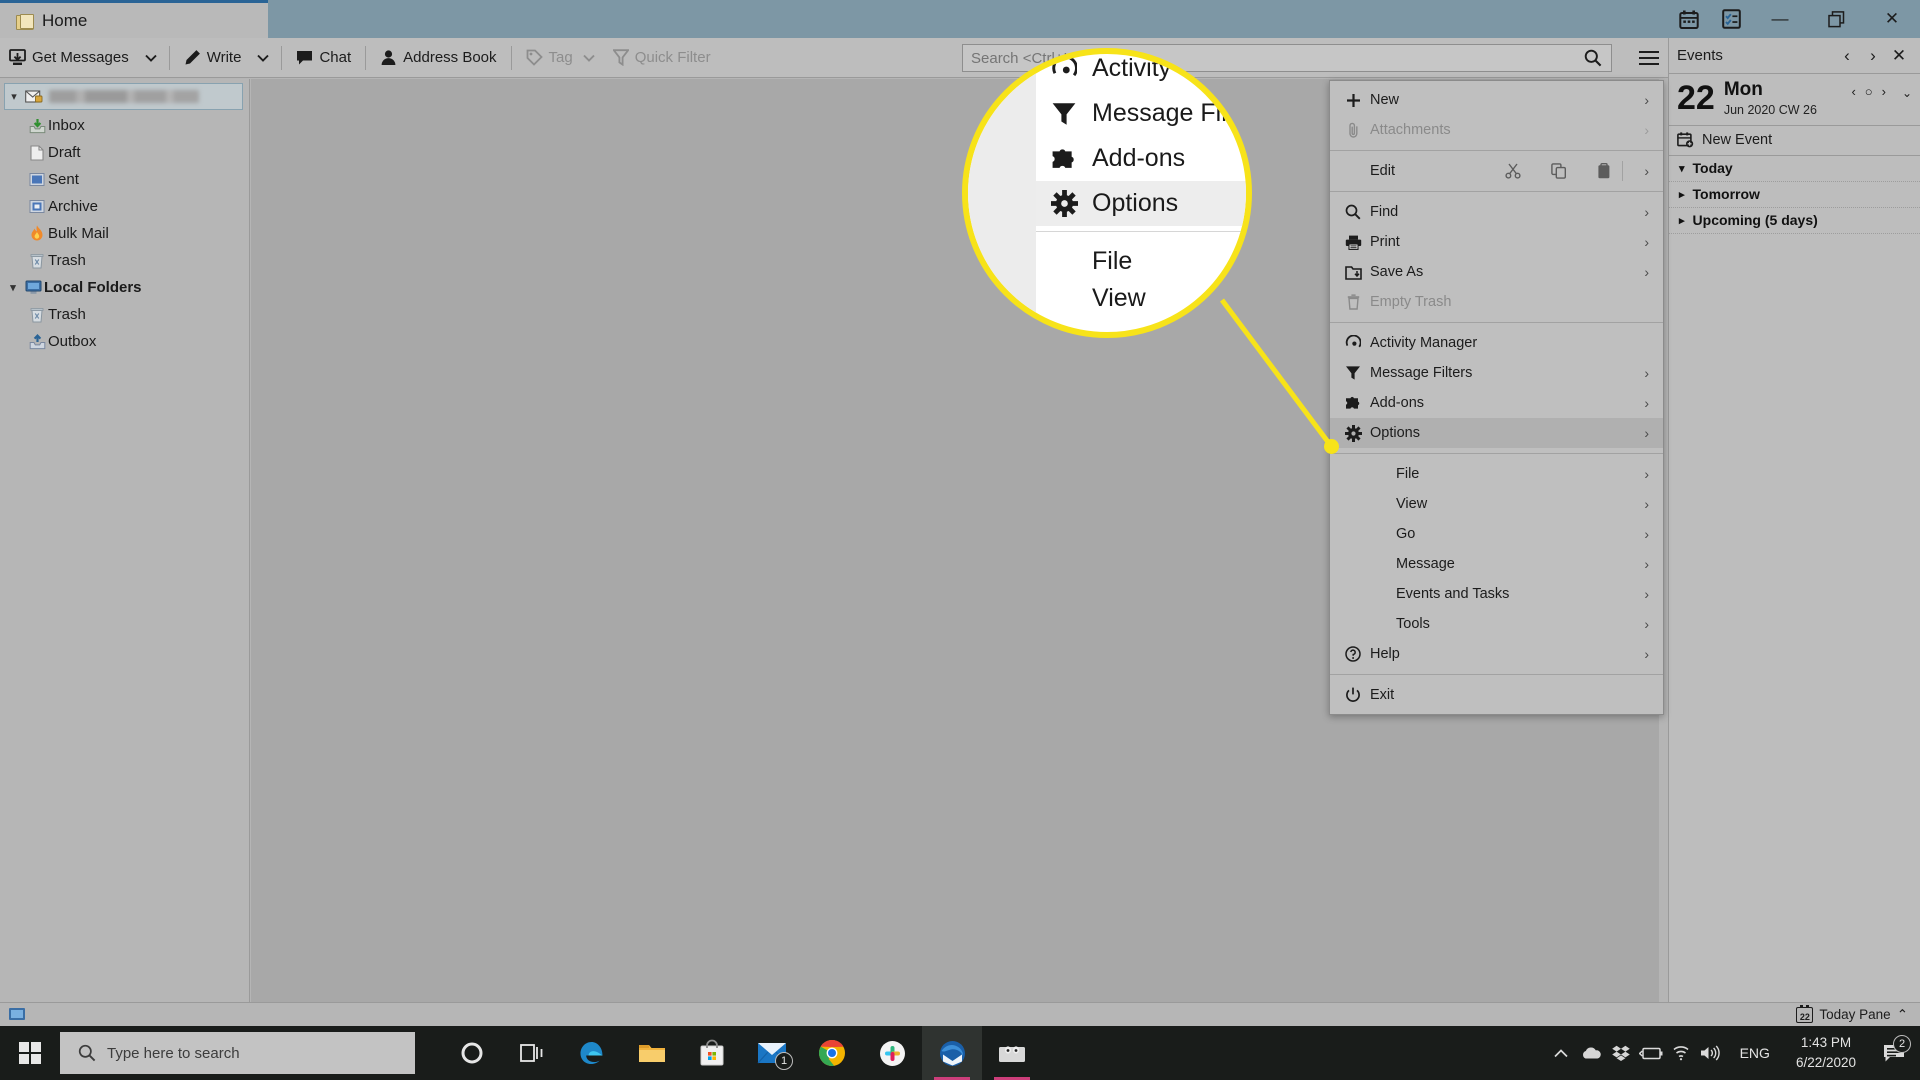  What do you see at coordinates (1496, 373) in the screenshot?
I see `menu-item-message-filters: Message Filters ›` at bounding box center [1496, 373].